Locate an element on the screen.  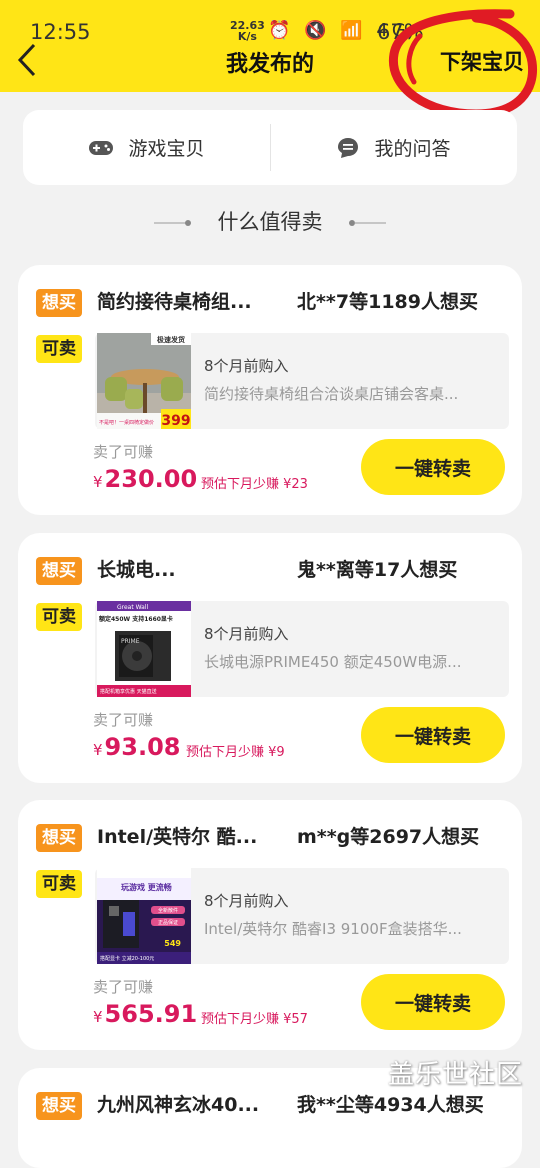
gamepad-icon is located at coordinates (101, 148).